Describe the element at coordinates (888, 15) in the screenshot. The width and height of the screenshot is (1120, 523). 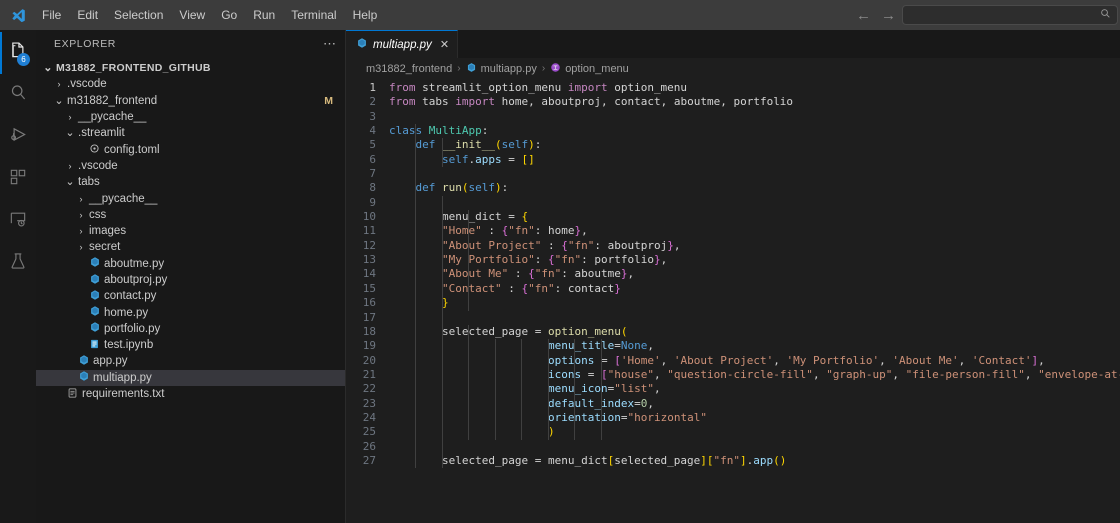
I see `arrow-right-icon: →` at that location.